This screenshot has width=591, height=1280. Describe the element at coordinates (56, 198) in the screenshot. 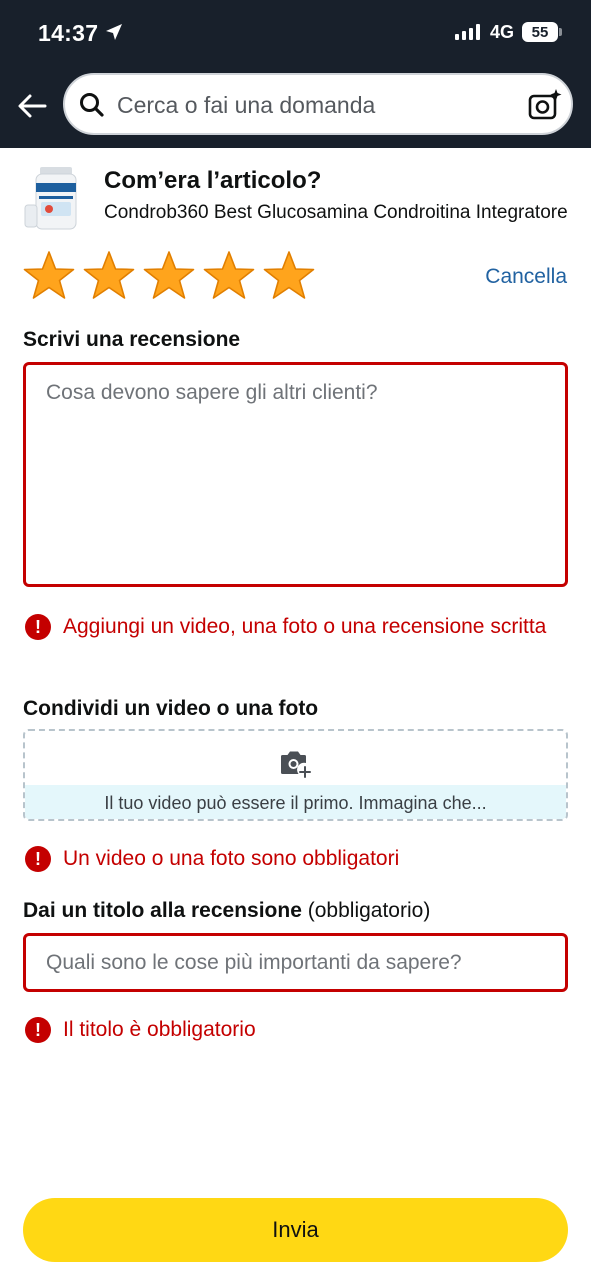

I see `product-image` at that location.